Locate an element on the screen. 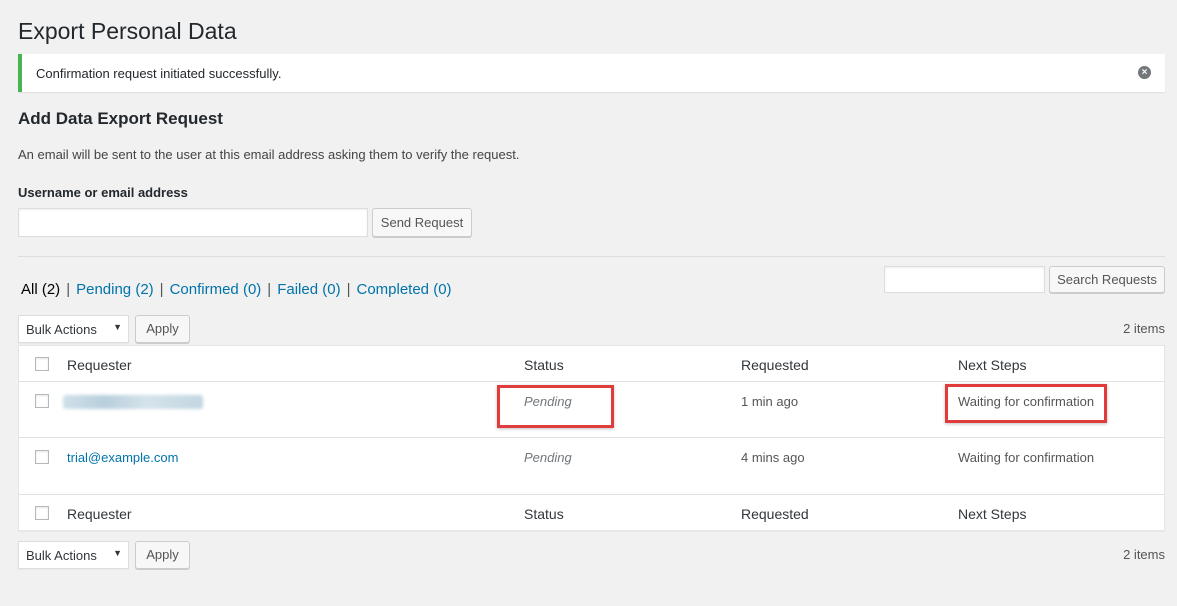  bulk-actions-select-top: Bulk Actions ▼ is located at coordinates (73, 329).